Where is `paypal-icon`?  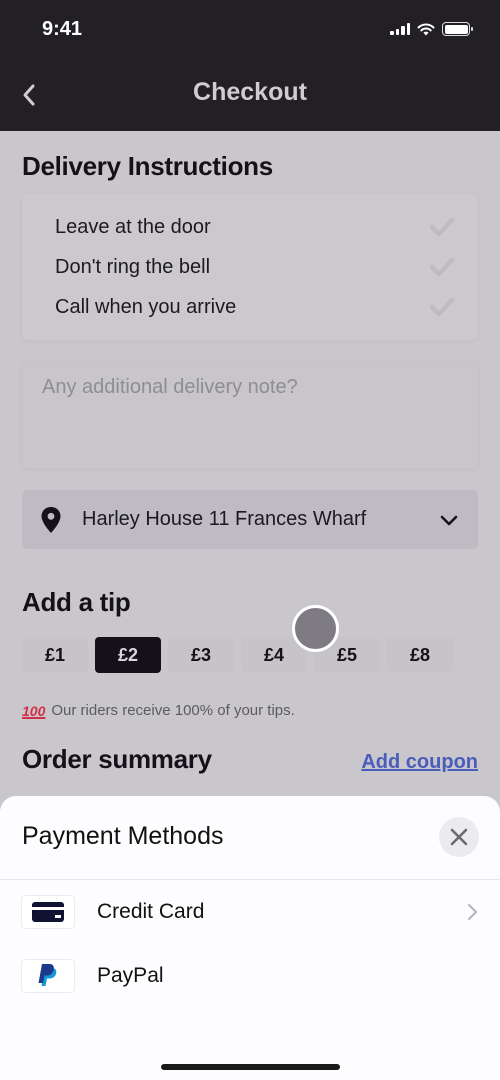
paypal-icon is located at coordinates (47, 975).